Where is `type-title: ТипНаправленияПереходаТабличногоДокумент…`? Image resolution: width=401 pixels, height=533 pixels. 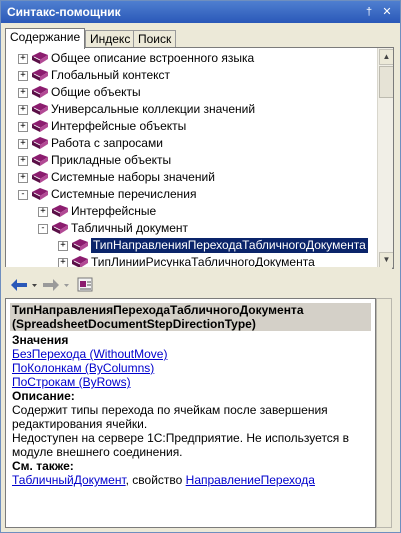
type-title: ТипНаправленияПереходаТабличногоДокумент… is located at coordinates (190, 317).